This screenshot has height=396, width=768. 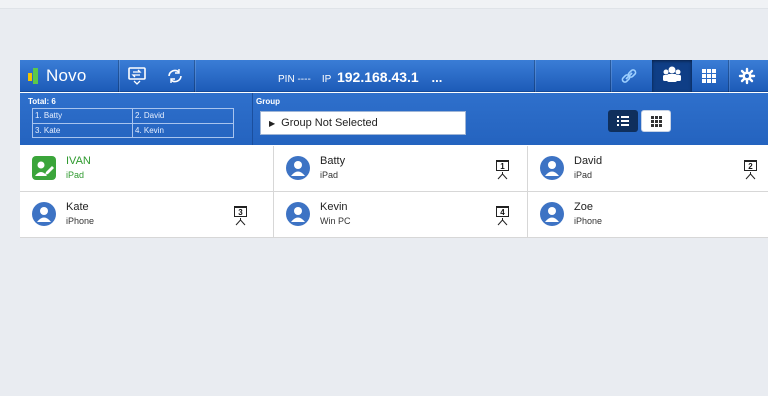 What do you see at coordinates (401, 169) in the screenshot?
I see `device-cell-batty: Batty iPad 1` at bounding box center [401, 169].